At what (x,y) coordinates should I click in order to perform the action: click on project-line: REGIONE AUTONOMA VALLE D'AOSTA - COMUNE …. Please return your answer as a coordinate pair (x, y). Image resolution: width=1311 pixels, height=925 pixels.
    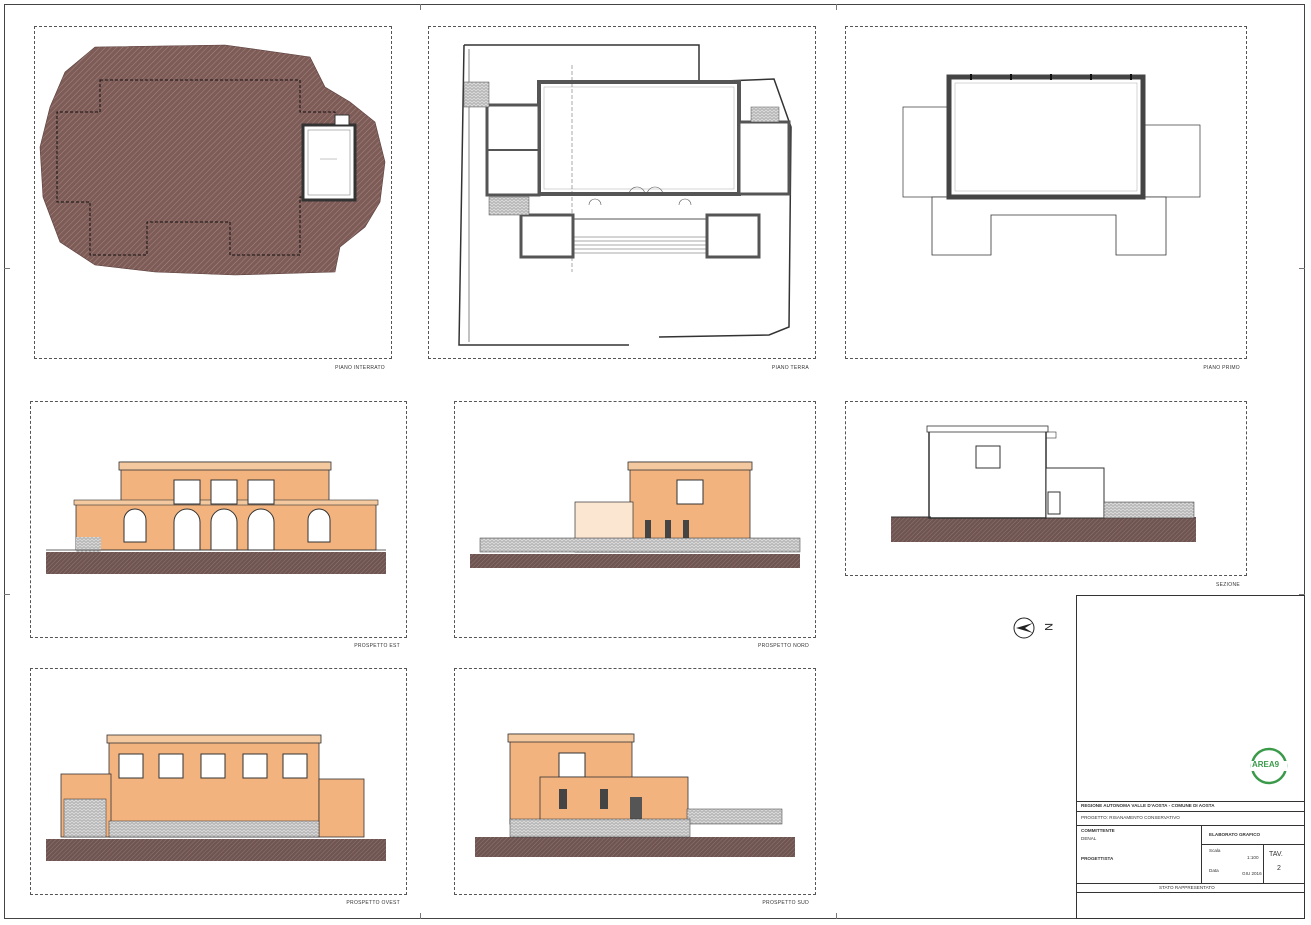
    Looking at the image, I should click on (1148, 805).